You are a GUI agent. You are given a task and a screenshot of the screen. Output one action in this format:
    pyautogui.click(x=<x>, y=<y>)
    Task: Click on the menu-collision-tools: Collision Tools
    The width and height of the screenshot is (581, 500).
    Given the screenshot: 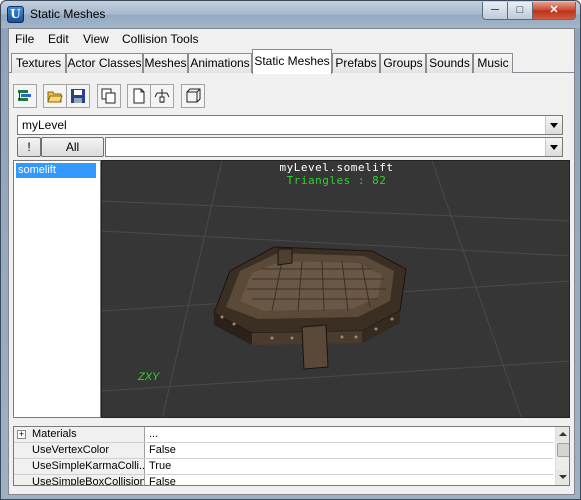 What is the action you would take?
    pyautogui.click(x=160, y=39)
    